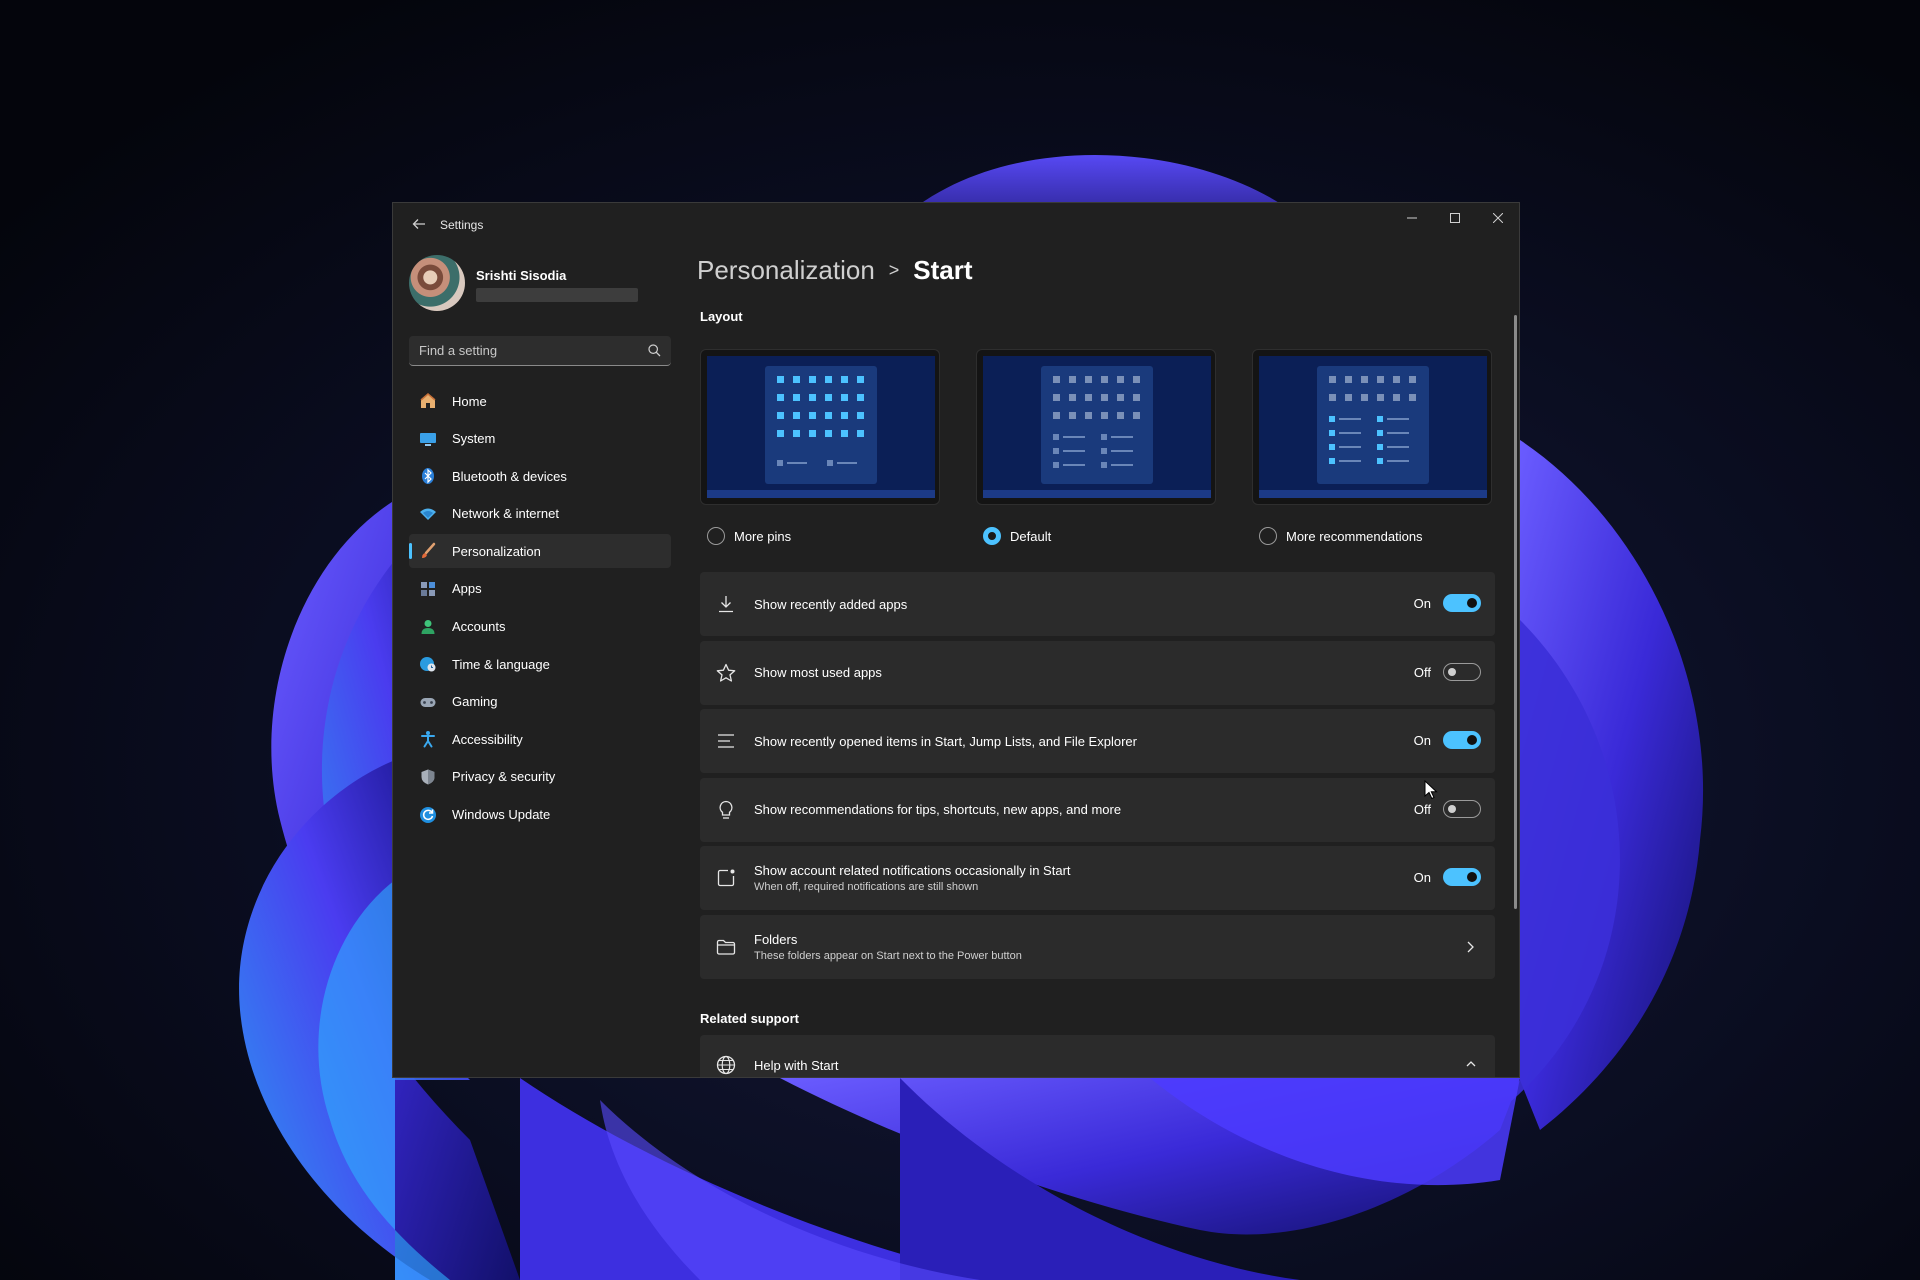 The height and width of the screenshot is (1280, 1920). I want to click on layout-preview-more-pins, so click(820, 427).